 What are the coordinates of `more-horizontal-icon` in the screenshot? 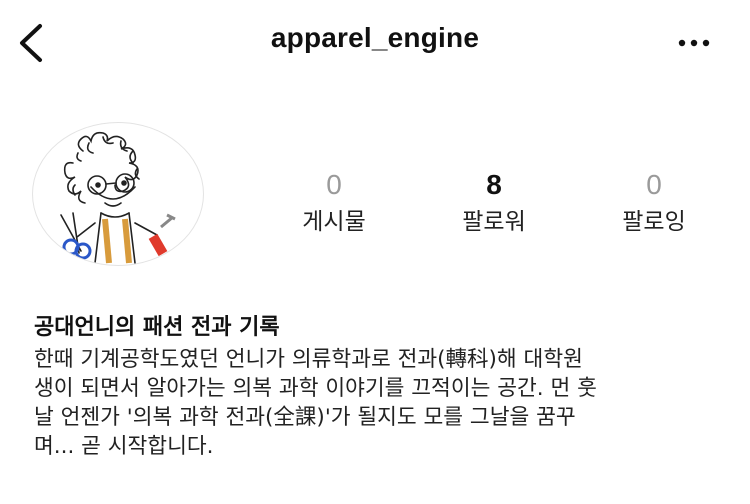 It's located at (694, 43).